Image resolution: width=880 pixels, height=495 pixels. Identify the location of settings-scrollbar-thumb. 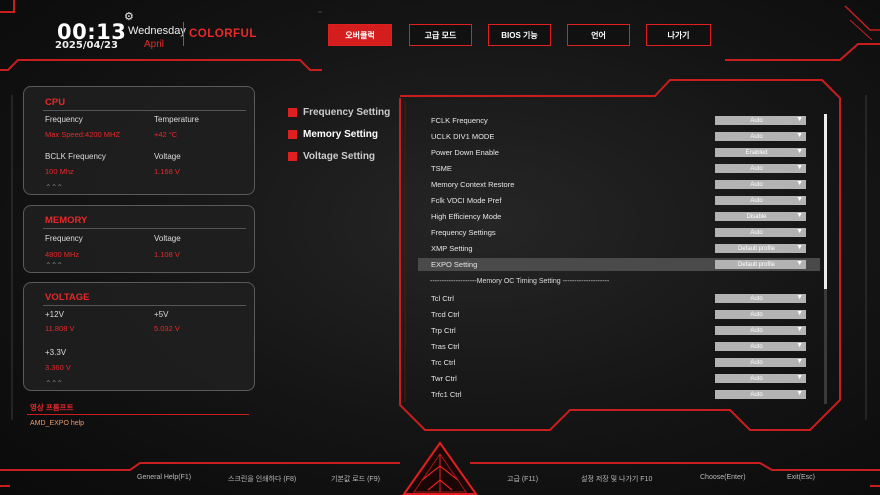
(825, 201).